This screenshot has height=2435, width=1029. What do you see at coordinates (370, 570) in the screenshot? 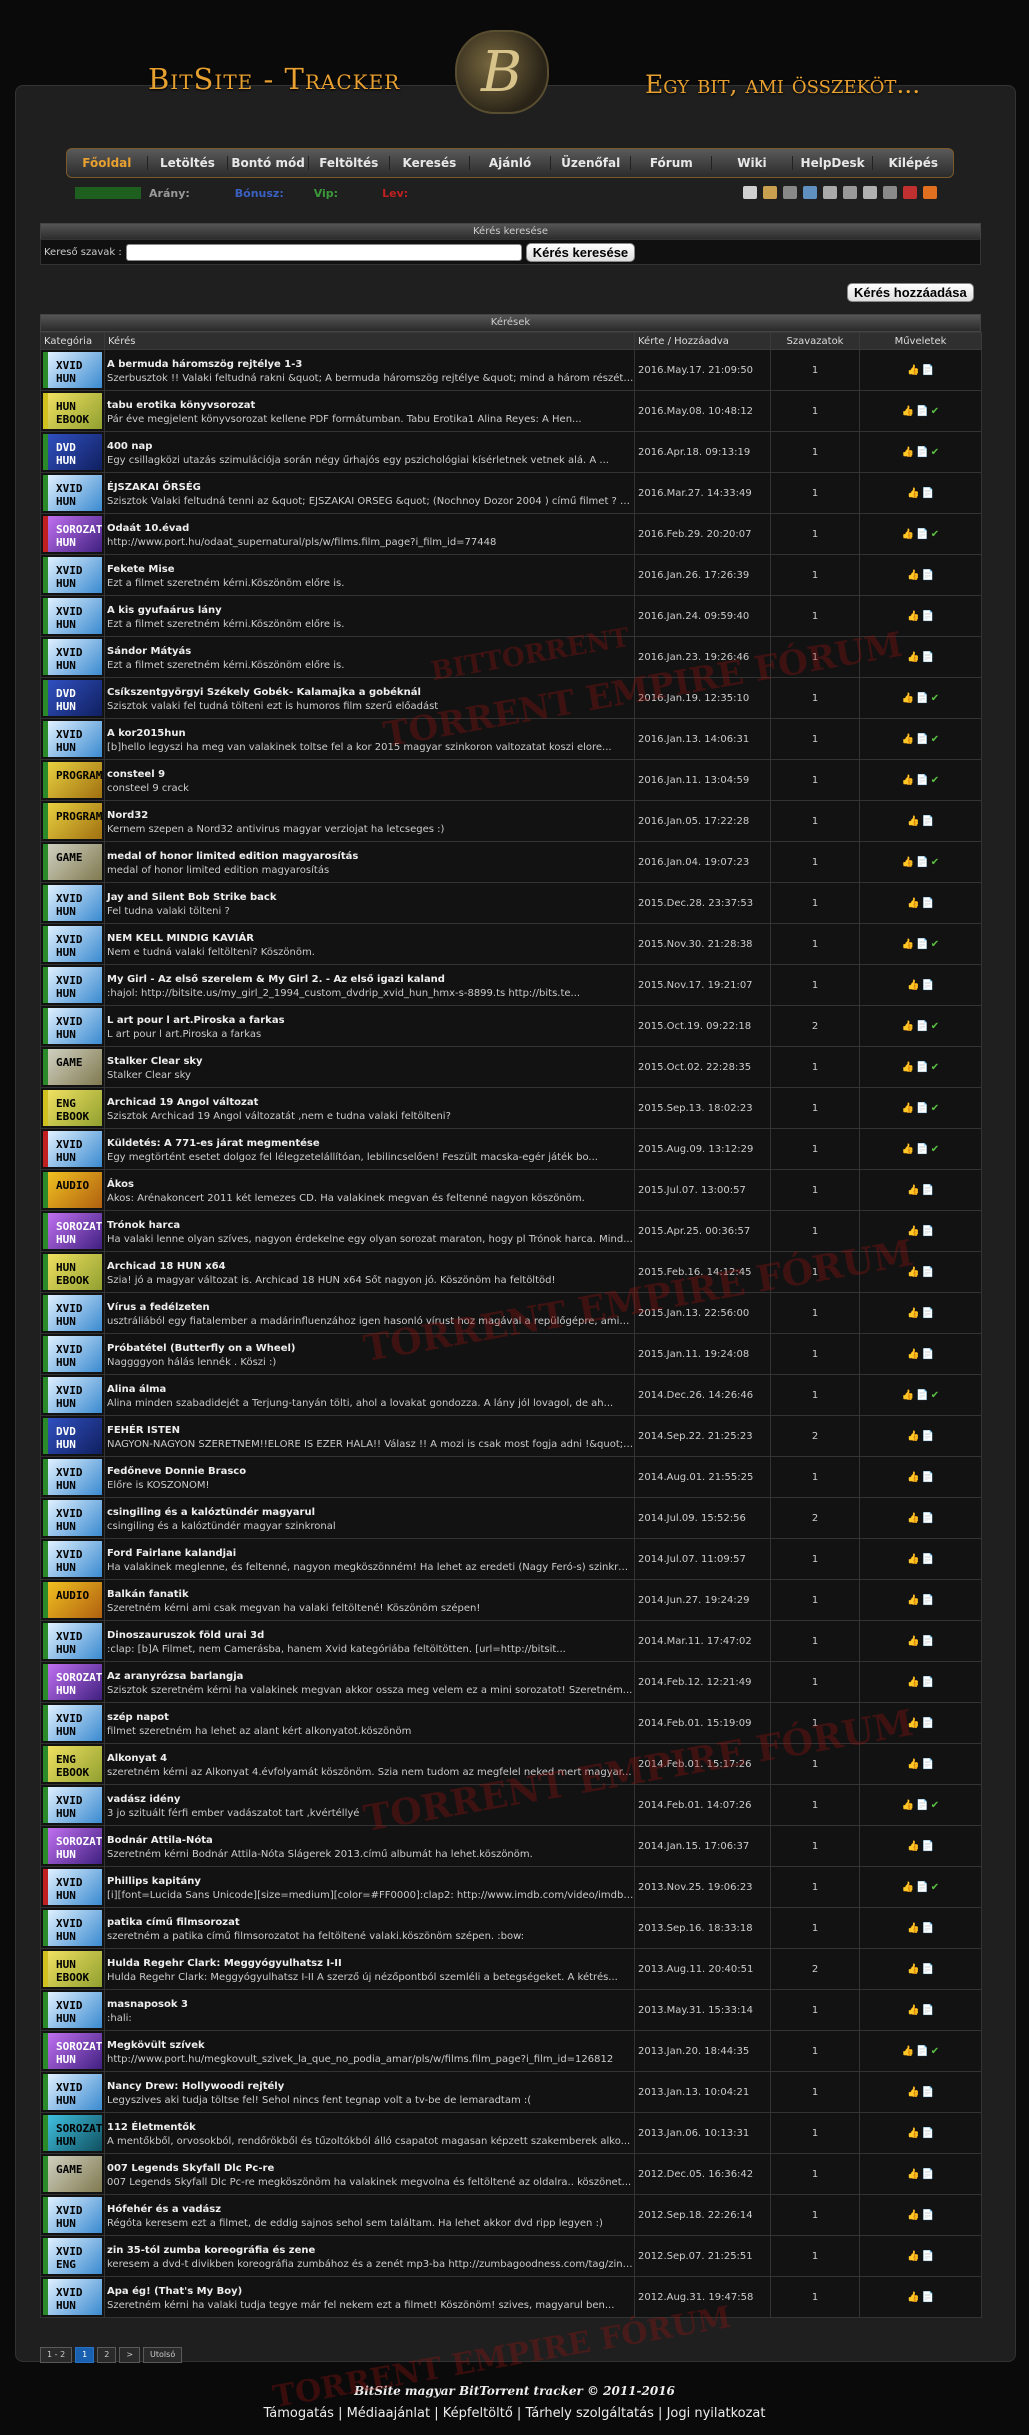
I see `request-title: Fekete Mise` at bounding box center [370, 570].